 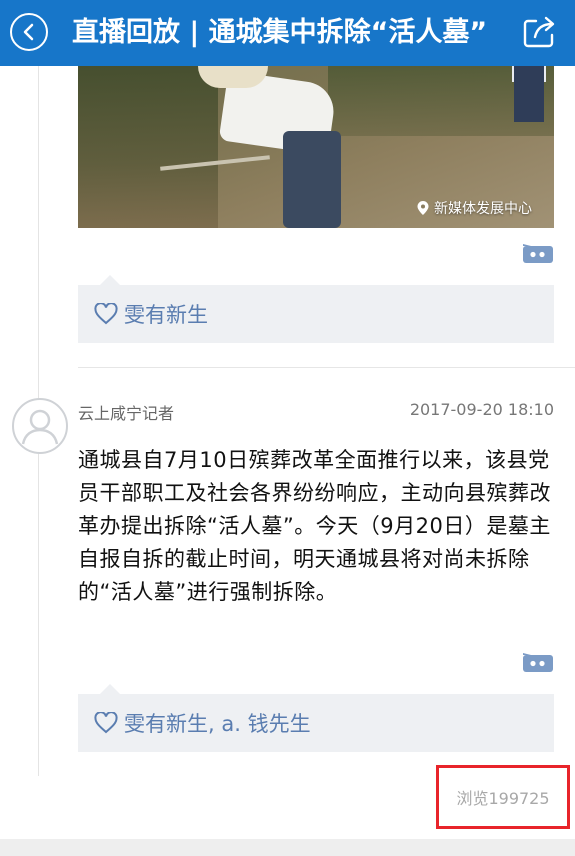 I want to click on photo-watermark: 新媒体发展中心, so click(x=474, y=208).